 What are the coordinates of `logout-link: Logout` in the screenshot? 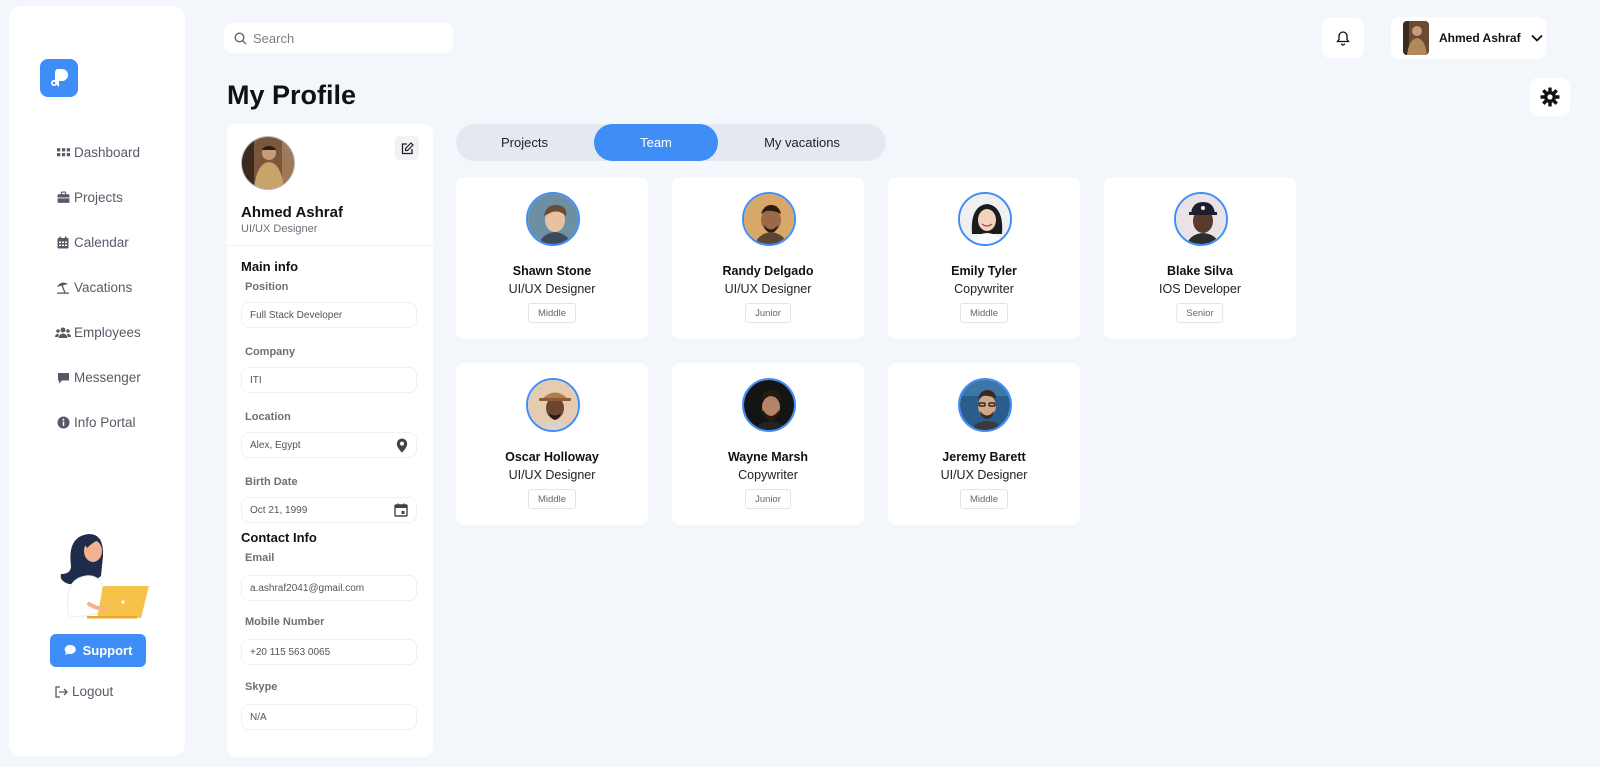 It's located at (84, 691).